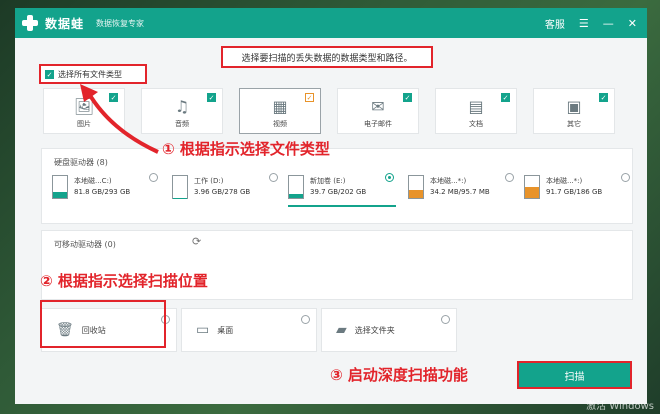 The image size is (660, 414). Describe the element at coordinates (182, 124) in the screenshot. I see `file-type-label: 音频` at that location.